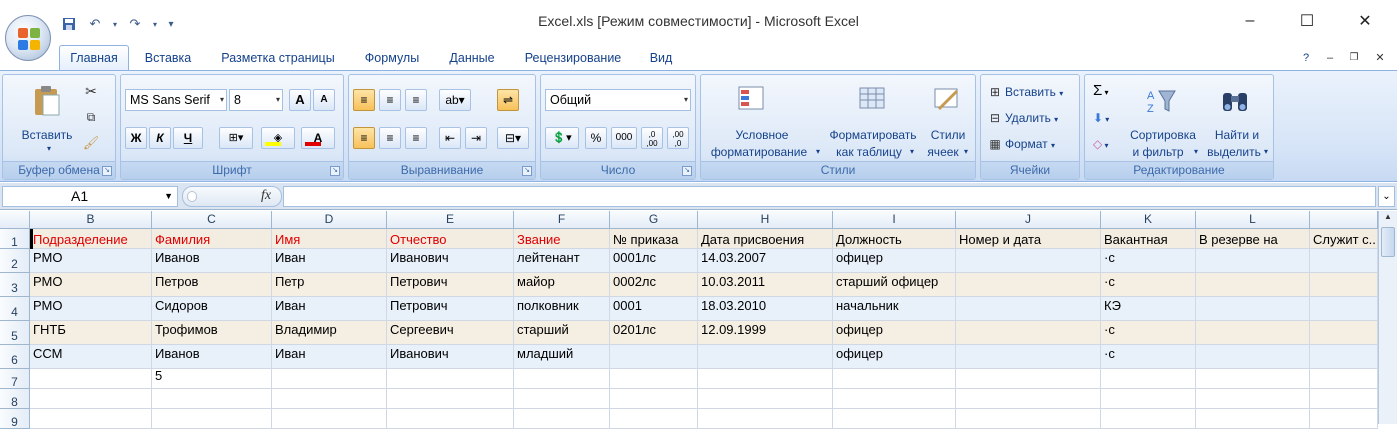 This screenshot has width=1397, height=435. Describe the element at coordinates (47, 101) in the screenshot. I see `paste-icon` at that location.